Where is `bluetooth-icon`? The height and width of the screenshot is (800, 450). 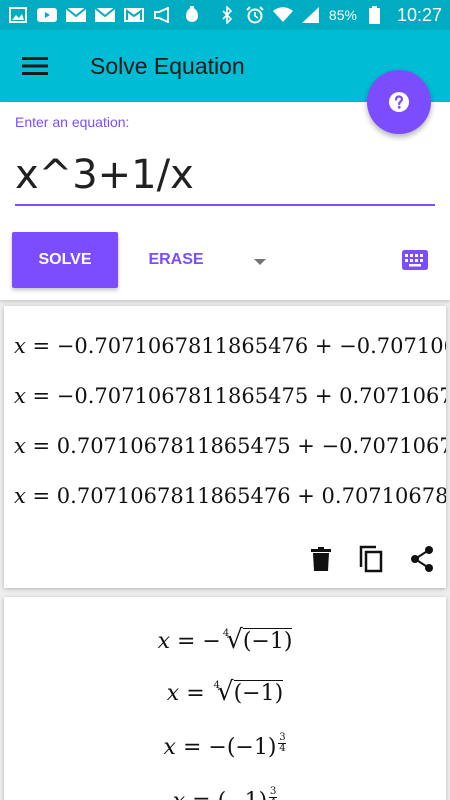
bluetooth-icon is located at coordinates (227, 15).